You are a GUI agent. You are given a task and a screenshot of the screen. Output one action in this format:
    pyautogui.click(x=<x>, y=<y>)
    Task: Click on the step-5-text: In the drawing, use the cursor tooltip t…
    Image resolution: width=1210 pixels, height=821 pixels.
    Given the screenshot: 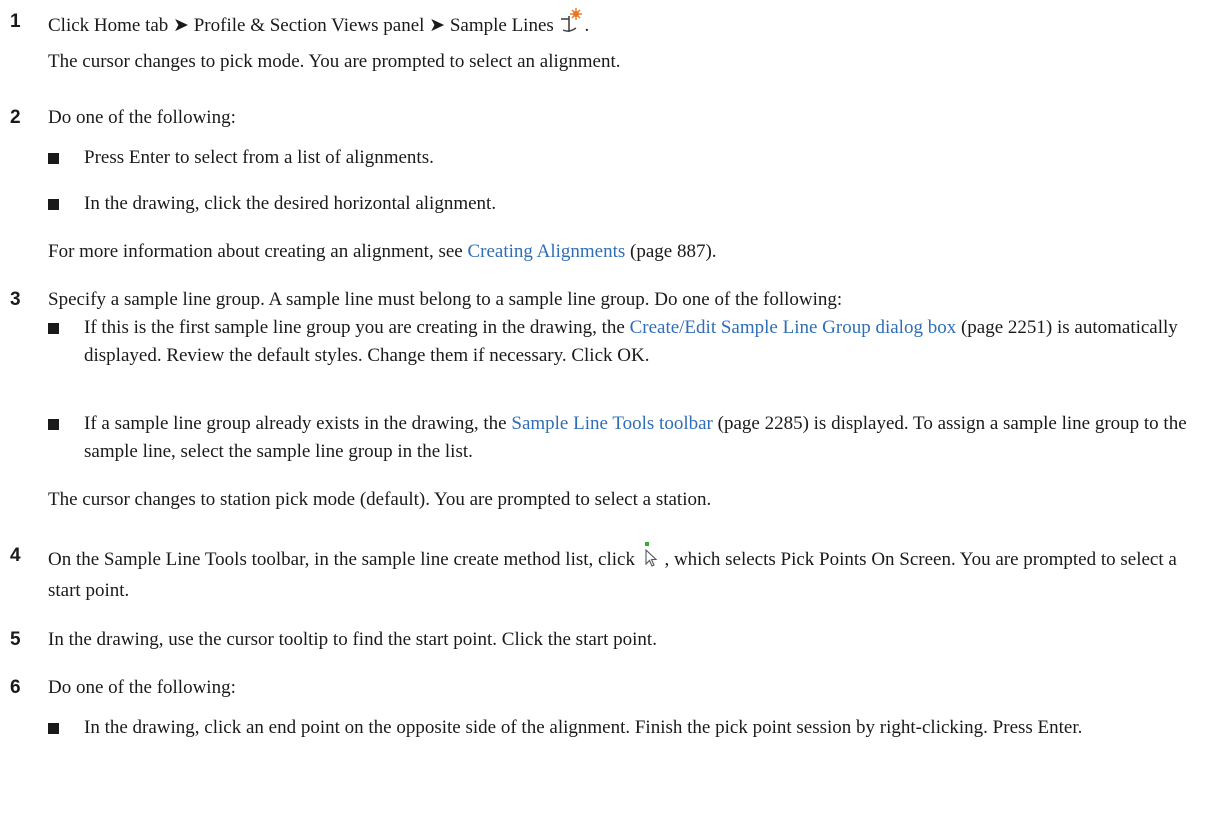 What is the action you would take?
    pyautogui.click(x=352, y=639)
    